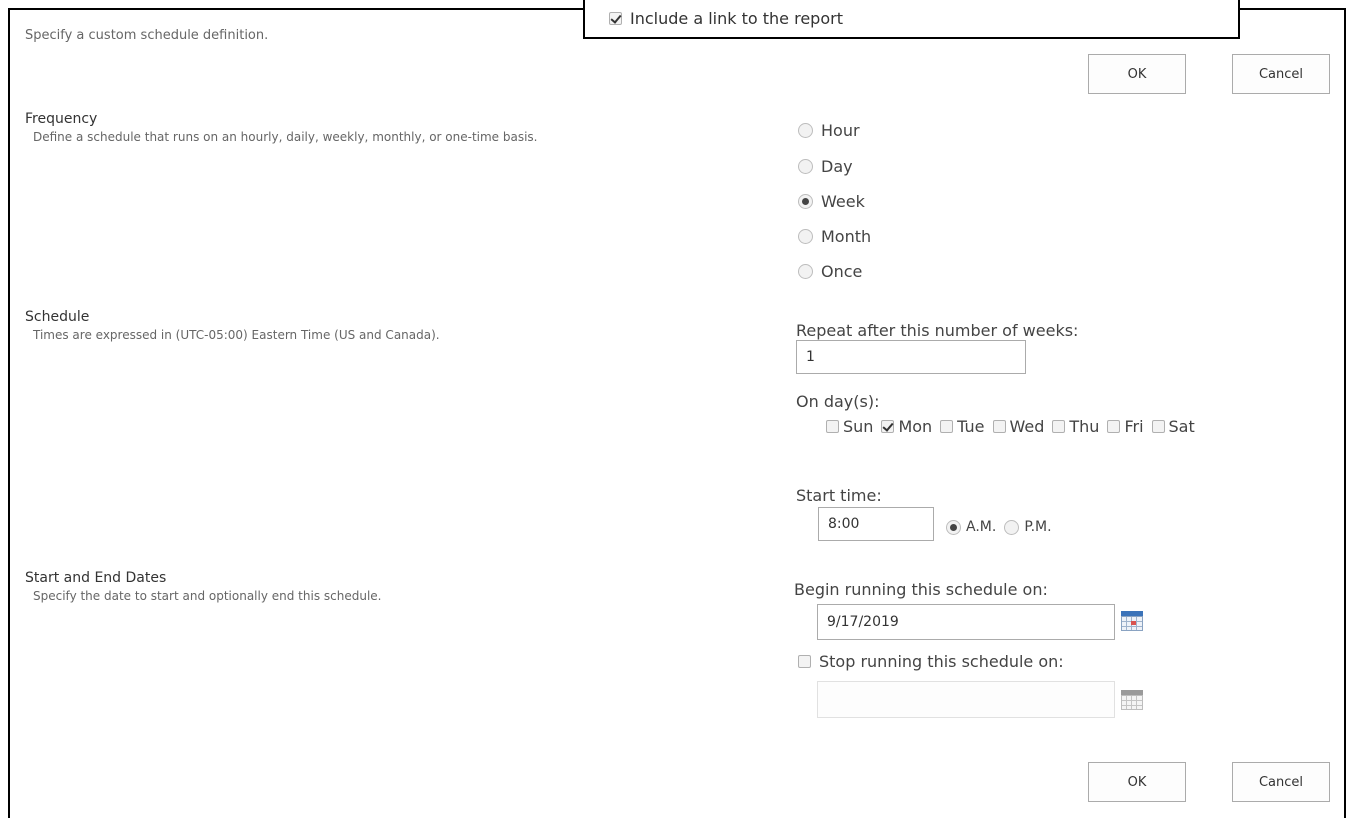  What do you see at coordinates (1059, 426) in the screenshot?
I see `checkbox-thu` at bounding box center [1059, 426].